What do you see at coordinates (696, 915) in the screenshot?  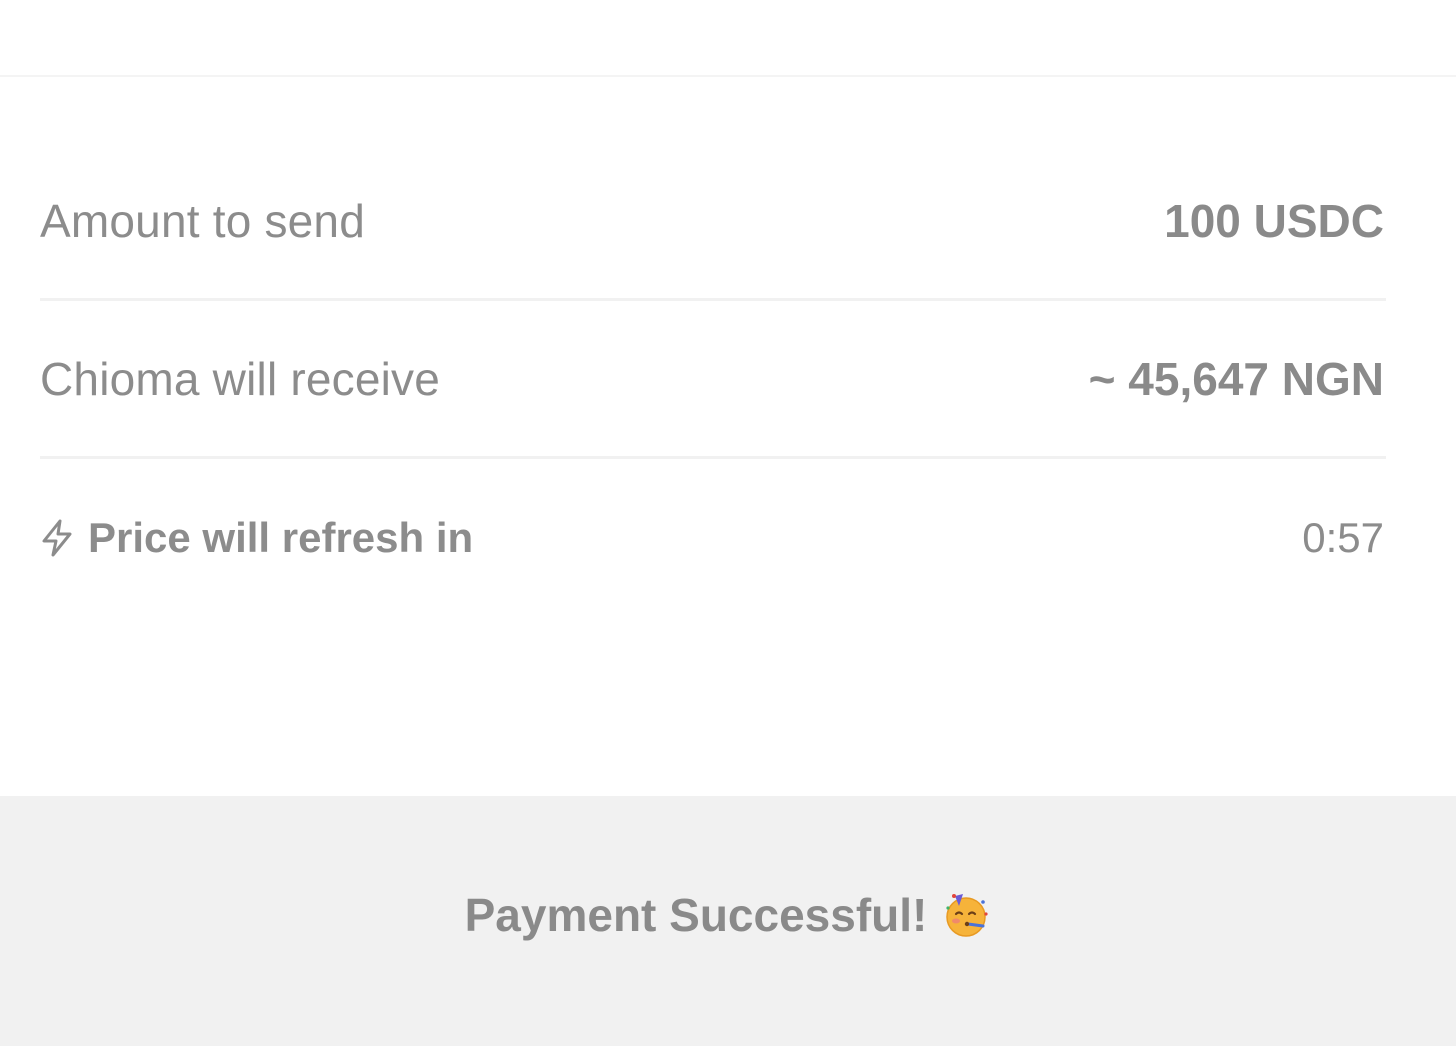 I see `payment-success-text: Payment Successful!` at bounding box center [696, 915].